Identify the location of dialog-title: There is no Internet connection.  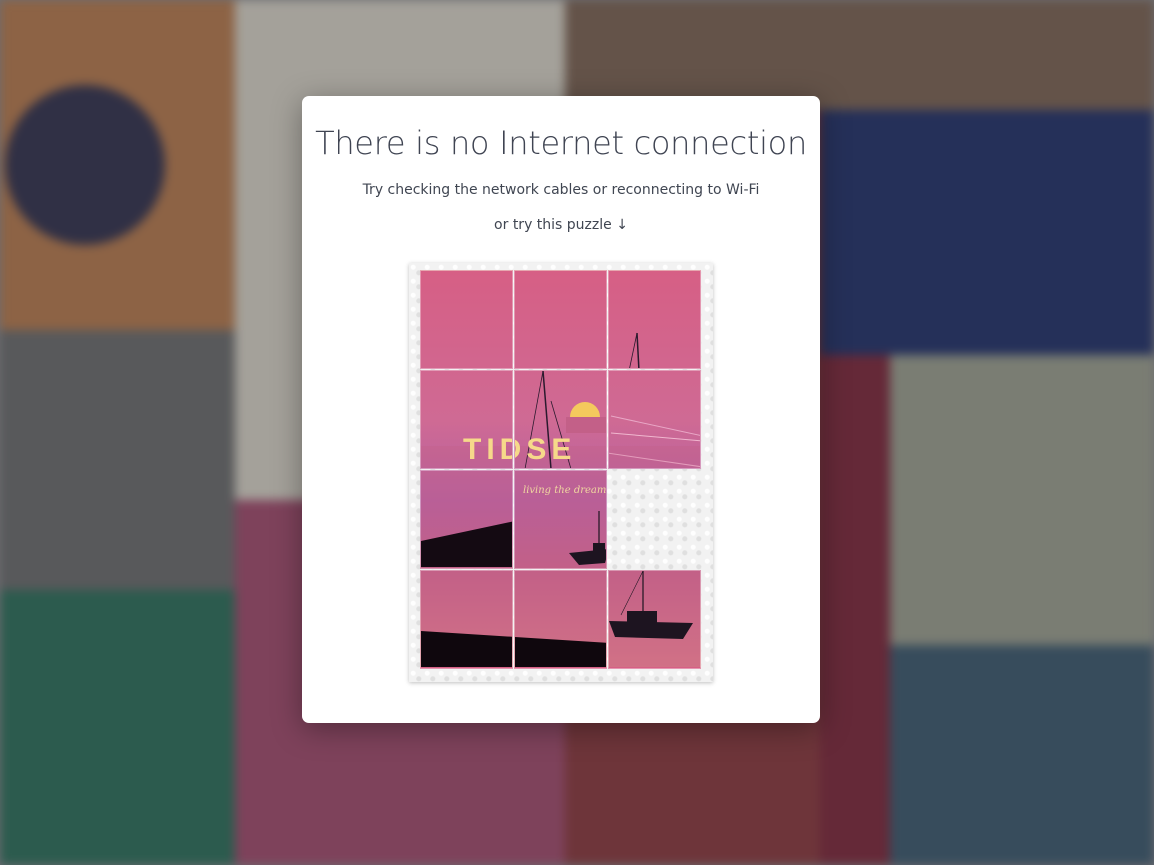
(561, 143).